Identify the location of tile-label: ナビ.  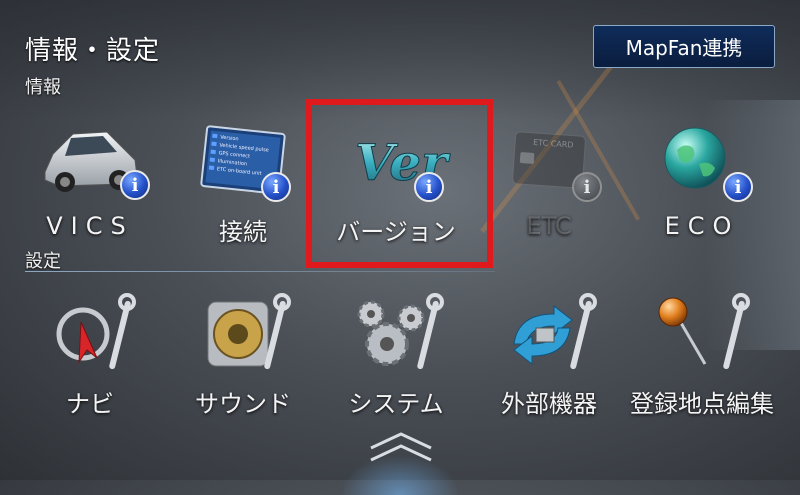
(90, 404).